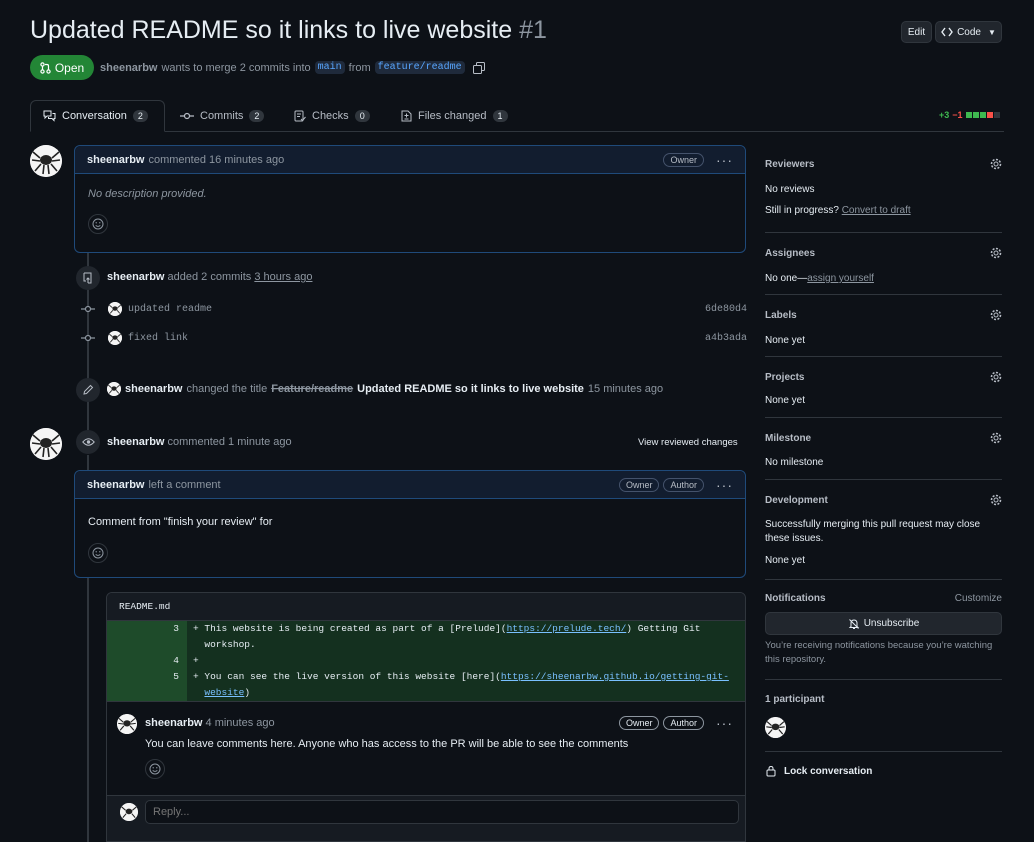  Describe the element at coordinates (222, 116) in the screenshot. I see `tab-commits: Commits 2` at that location.